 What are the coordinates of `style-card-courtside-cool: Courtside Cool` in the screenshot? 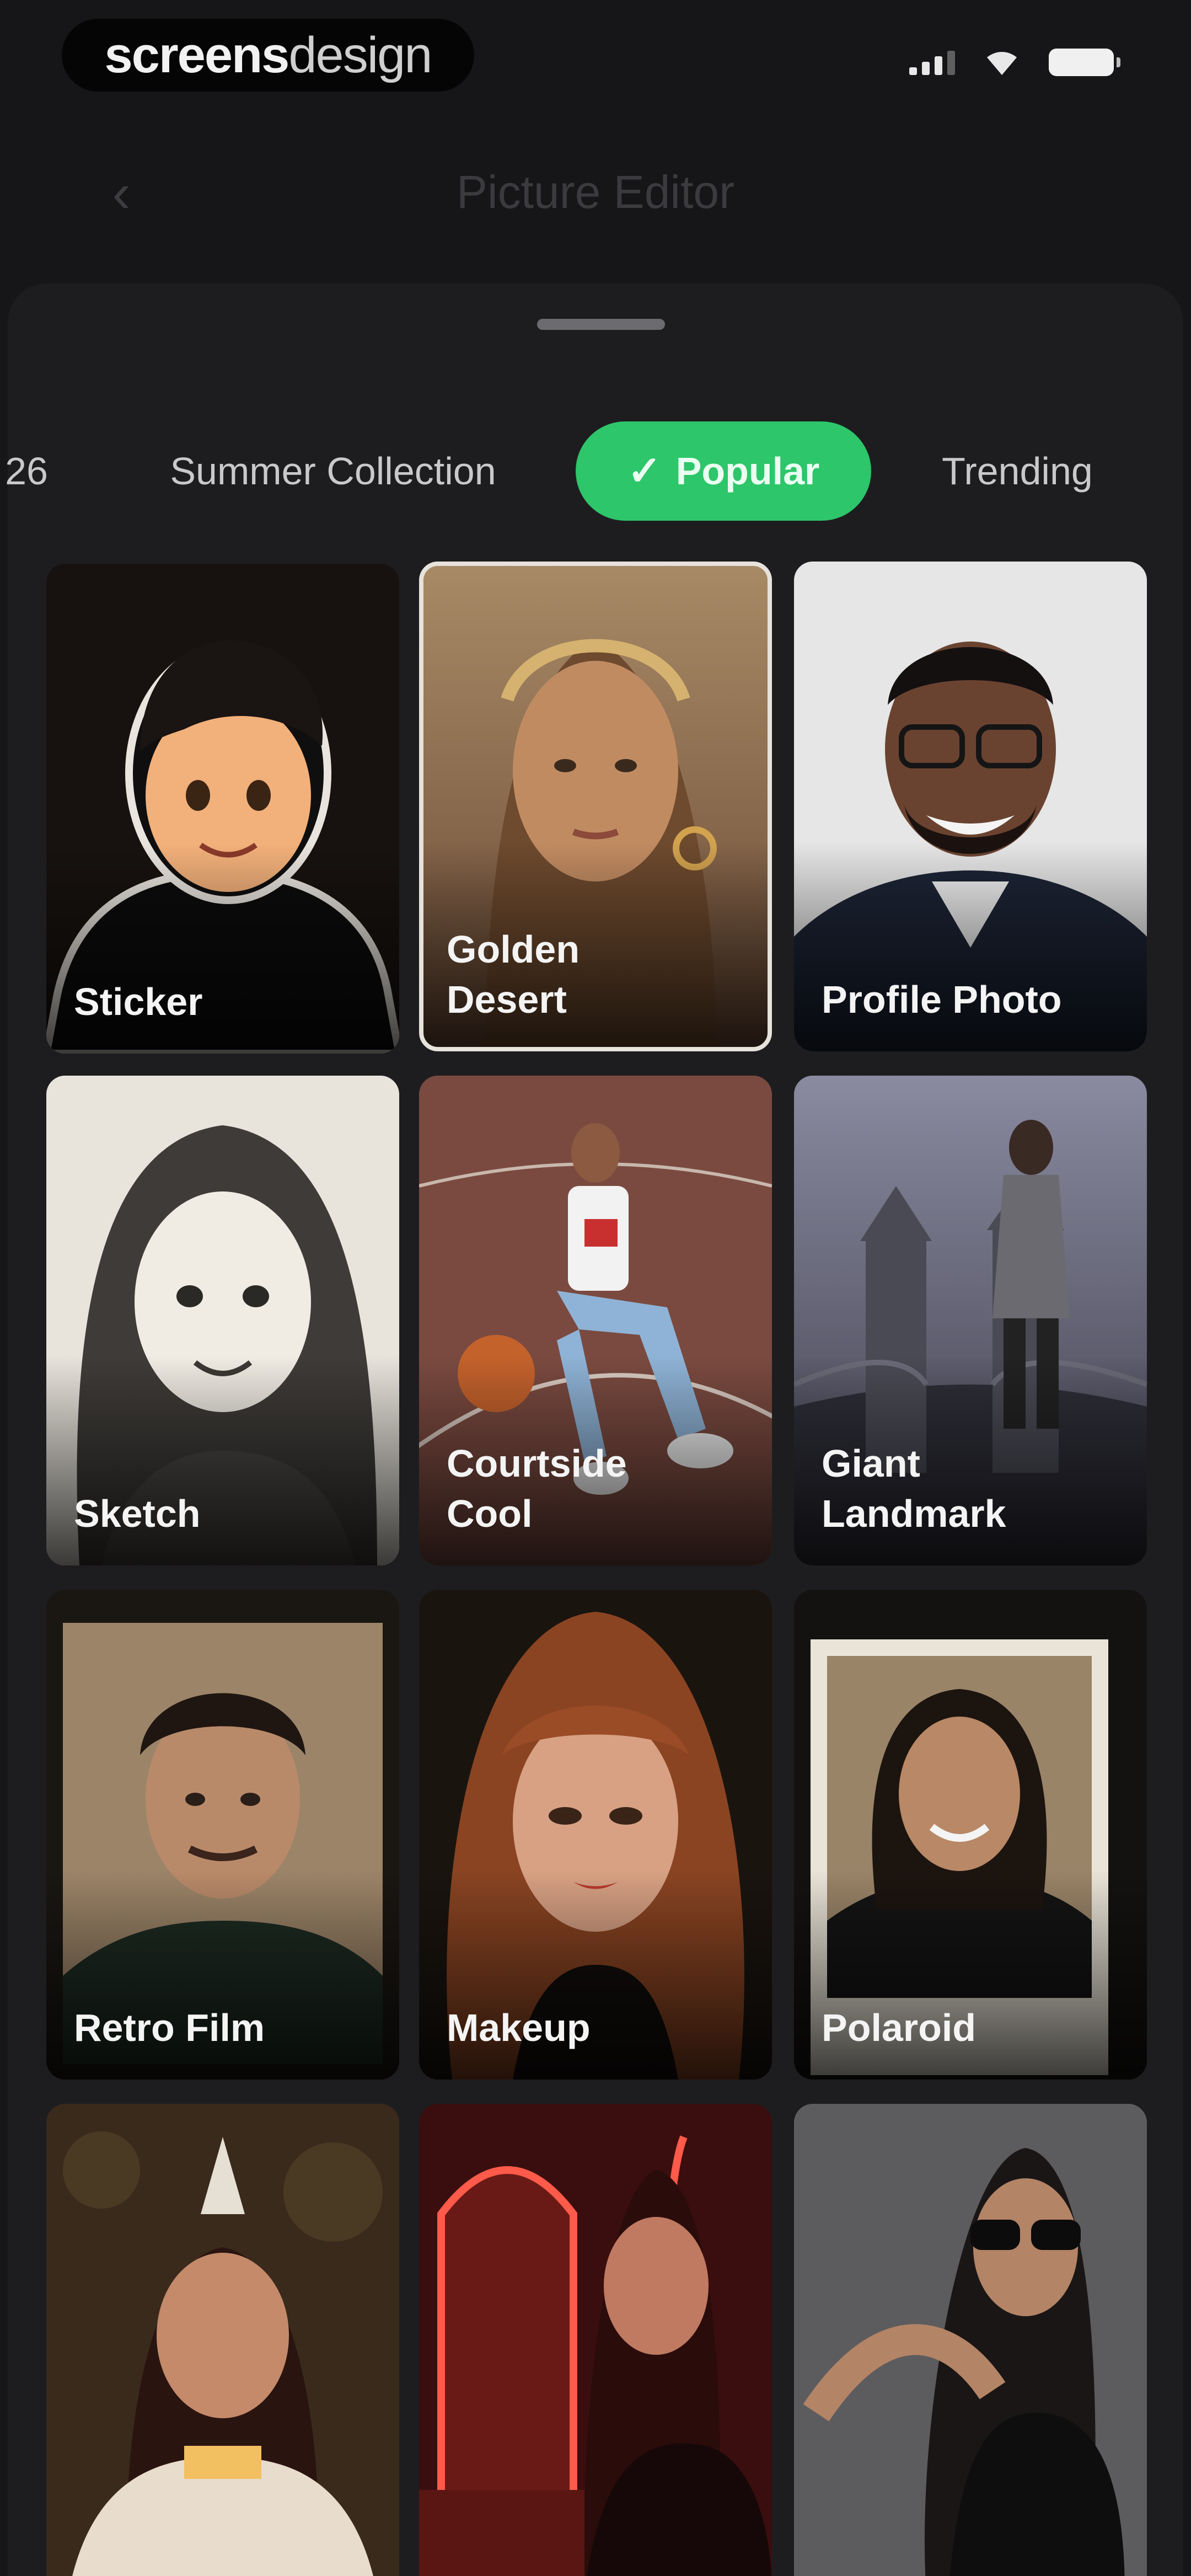 It's located at (595, 1320).